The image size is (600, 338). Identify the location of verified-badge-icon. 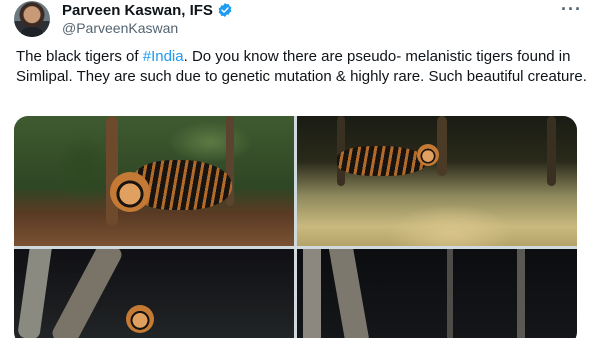
(225, 10).